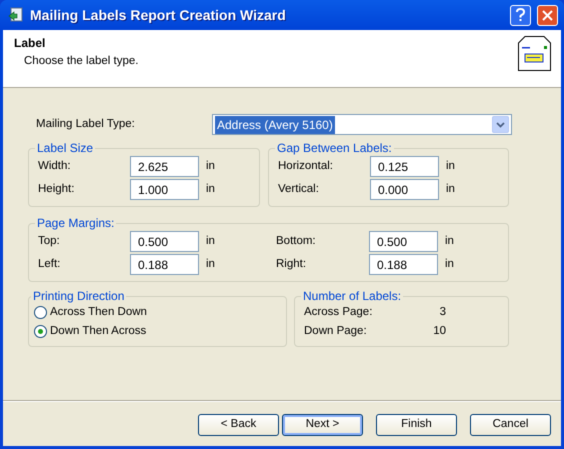 This screenshot has width=564, height=449. What do you see at coordinates (158, 15) in the screenshot?
I see `window-title: Mailing Labels Report Creation Wizard` at bounding box center [158, 15].